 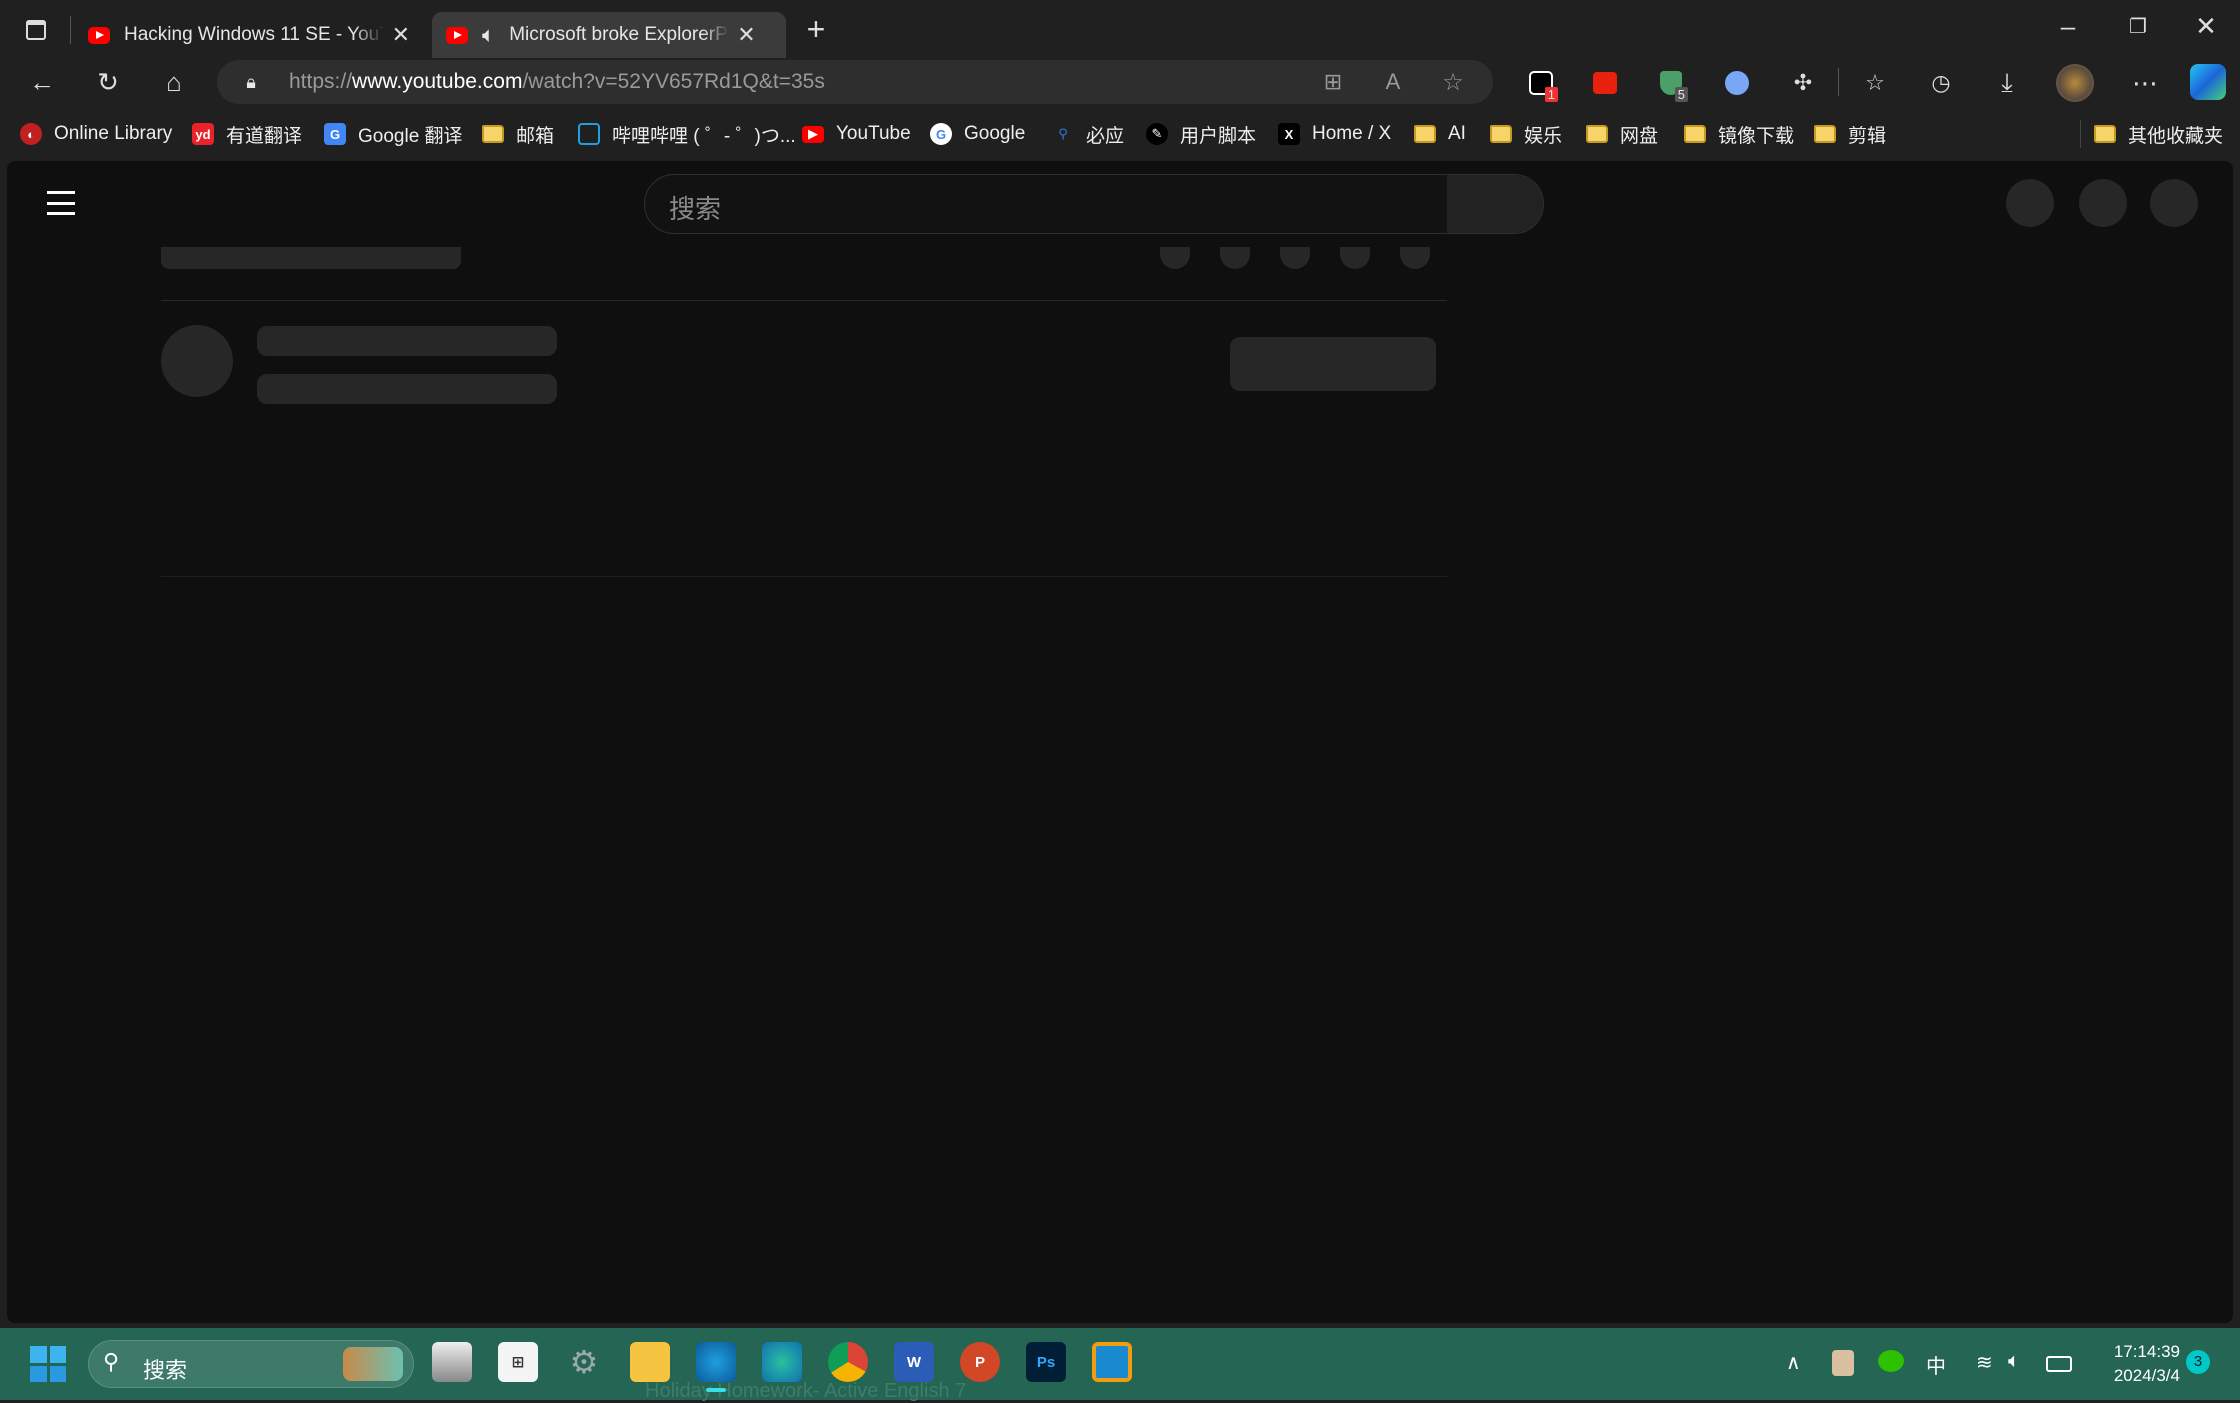 I want to click on bookmark-item: 剪辑, so click(x=1850, y=134).